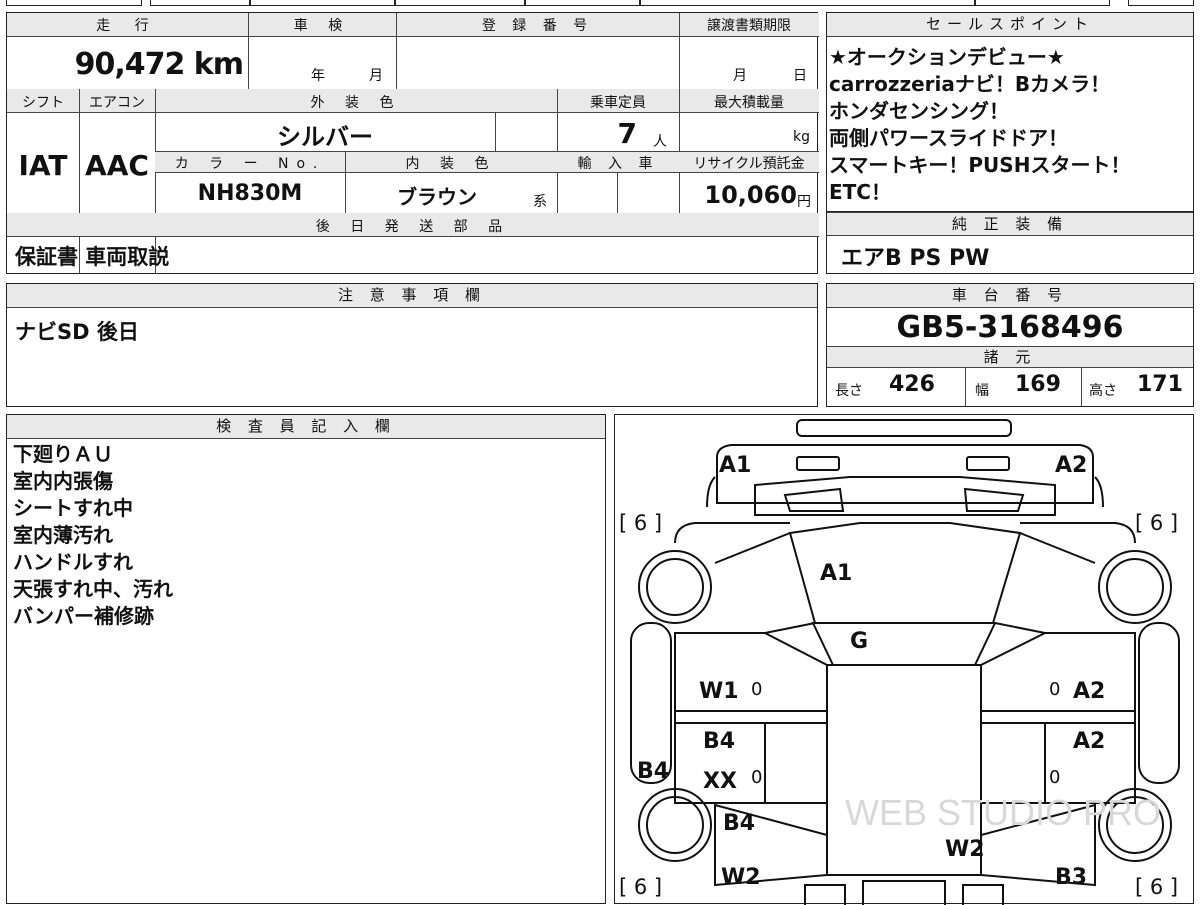 The height and width of the screenshot is (905, 1200). Describe the element at coordinates (912, 384) in the screenshot. I see `length-value: 426` at that location.